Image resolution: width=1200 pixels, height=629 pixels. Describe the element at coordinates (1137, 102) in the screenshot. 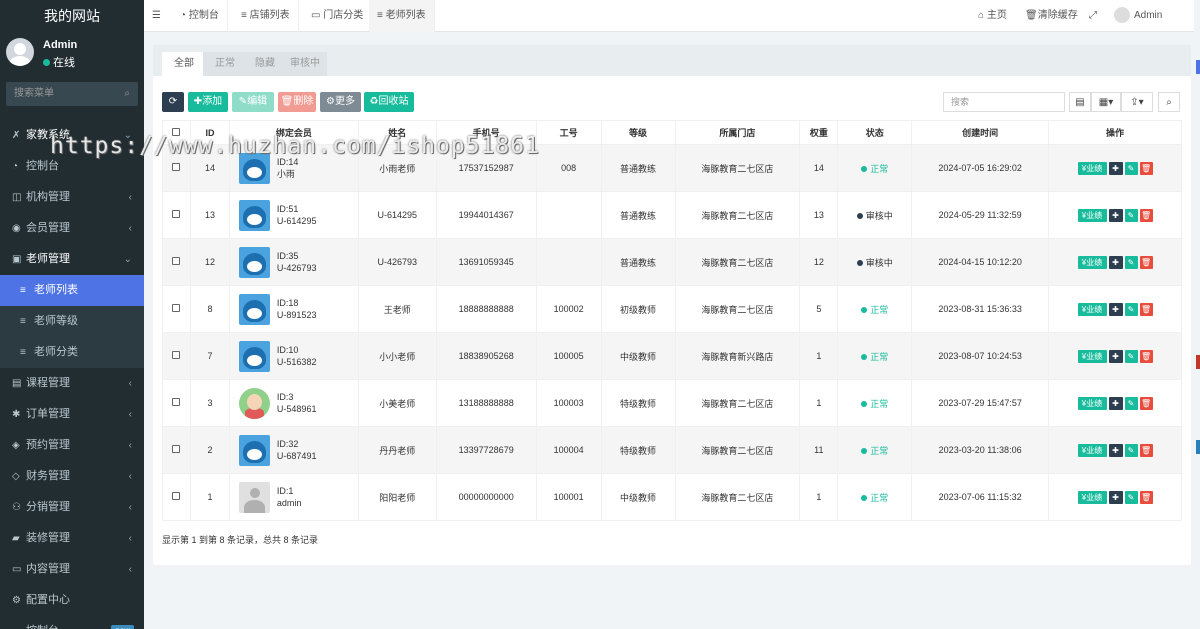

I see `export-icon: ⇪▾` at that location.